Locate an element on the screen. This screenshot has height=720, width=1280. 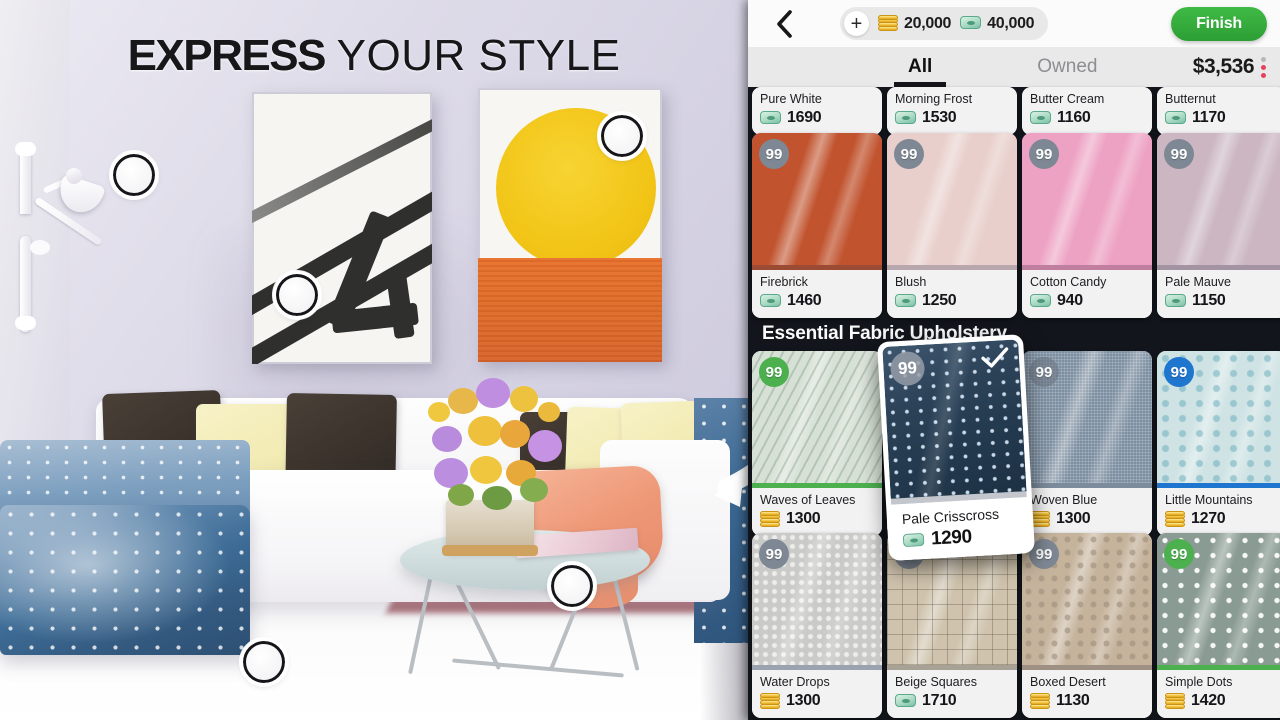
shop-tile: Pure White 1690 is located at coordinates (817, 111).